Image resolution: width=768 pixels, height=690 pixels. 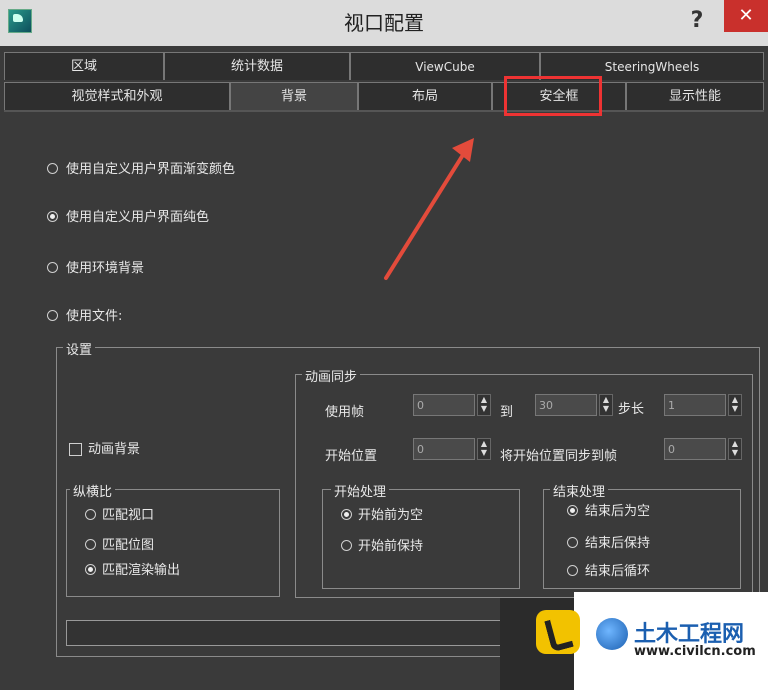 I want to click on to-input, so click(x=566, y=405).